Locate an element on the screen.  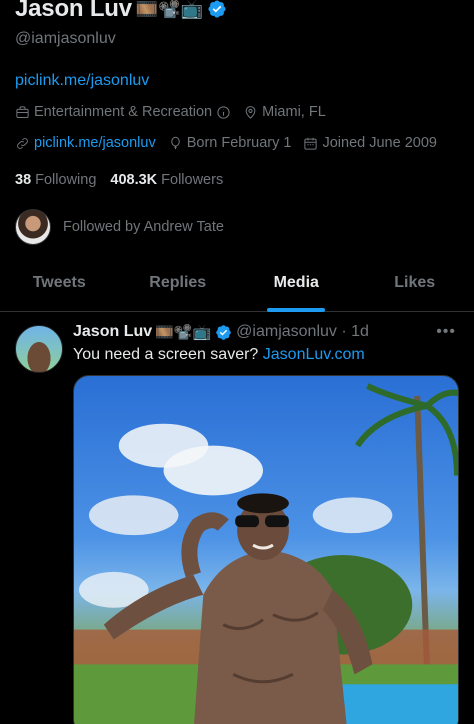
website-link: piclink.me/jasonluv is located at coordinates (95, 143).